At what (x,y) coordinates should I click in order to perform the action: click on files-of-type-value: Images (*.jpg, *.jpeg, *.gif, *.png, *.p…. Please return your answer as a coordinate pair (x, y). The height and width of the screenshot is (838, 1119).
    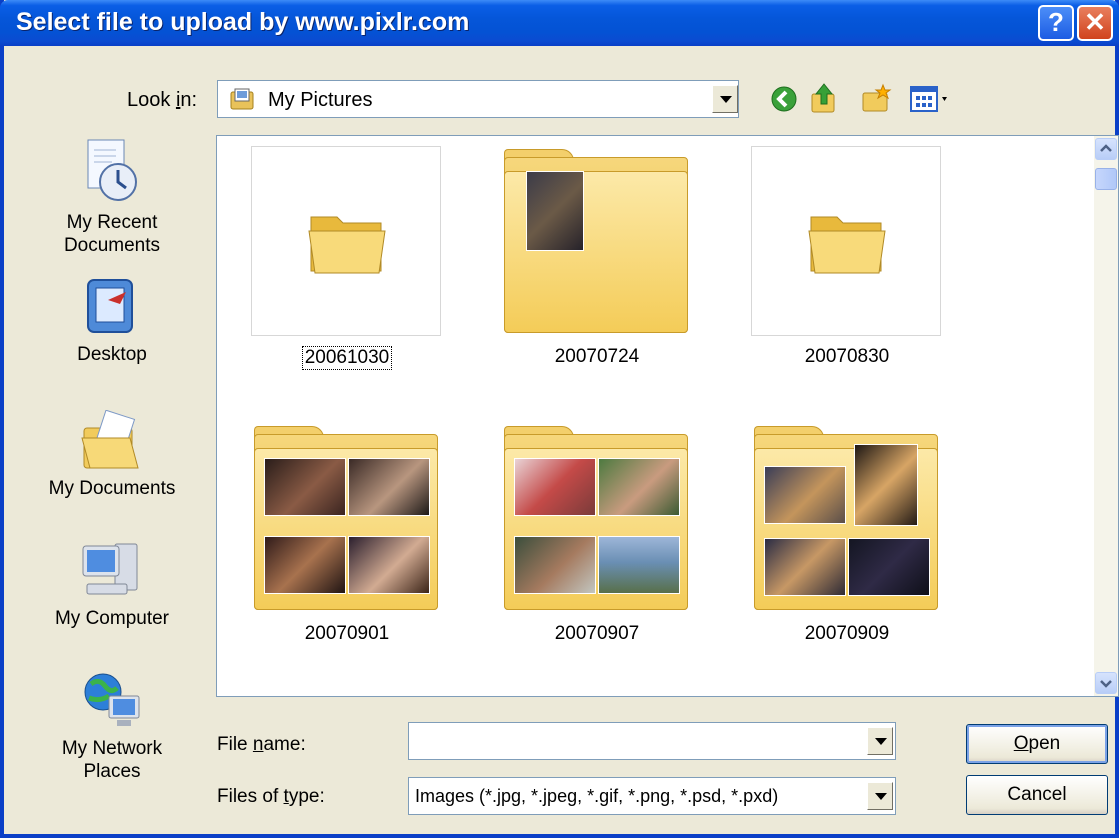
    Looking at the image, I should click on (597, 796).